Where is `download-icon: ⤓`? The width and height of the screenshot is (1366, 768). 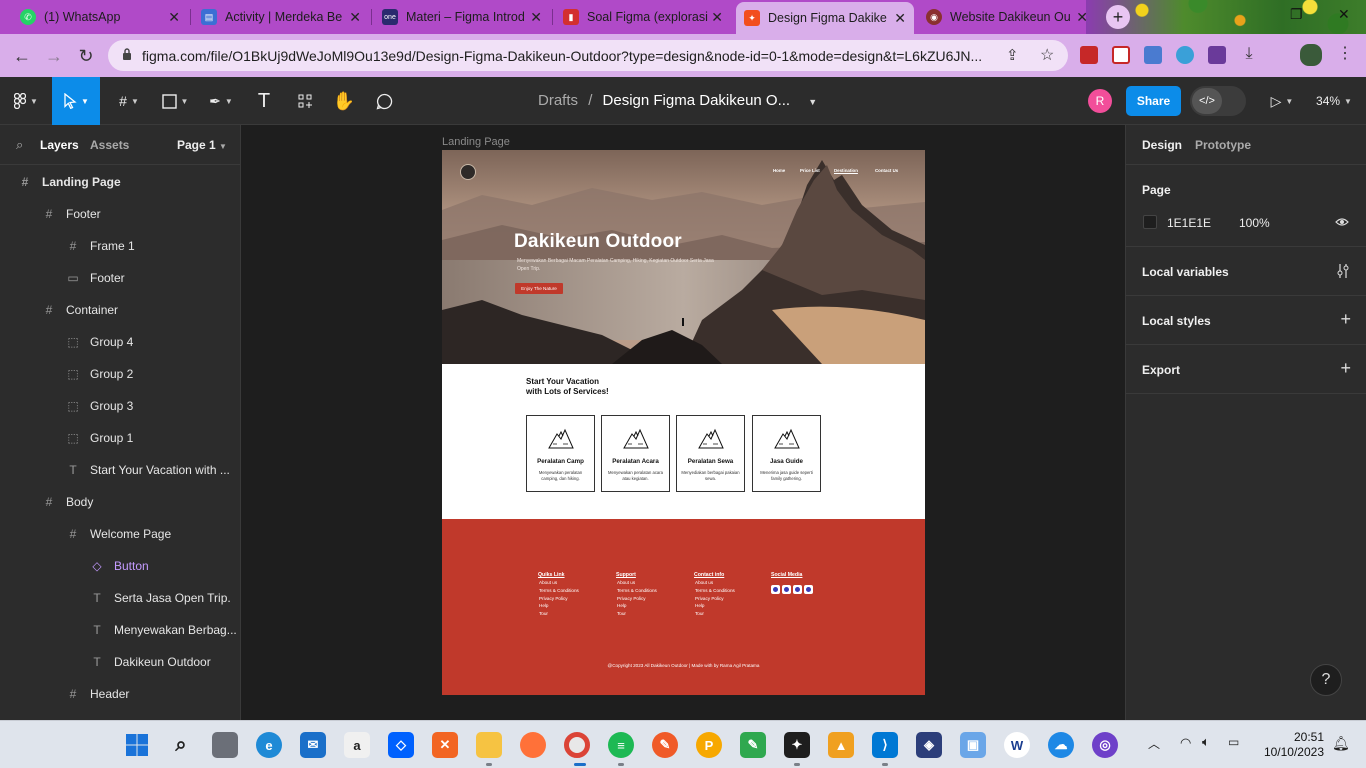
download-icon: ⤓ is located at coordinates (1249, 55).